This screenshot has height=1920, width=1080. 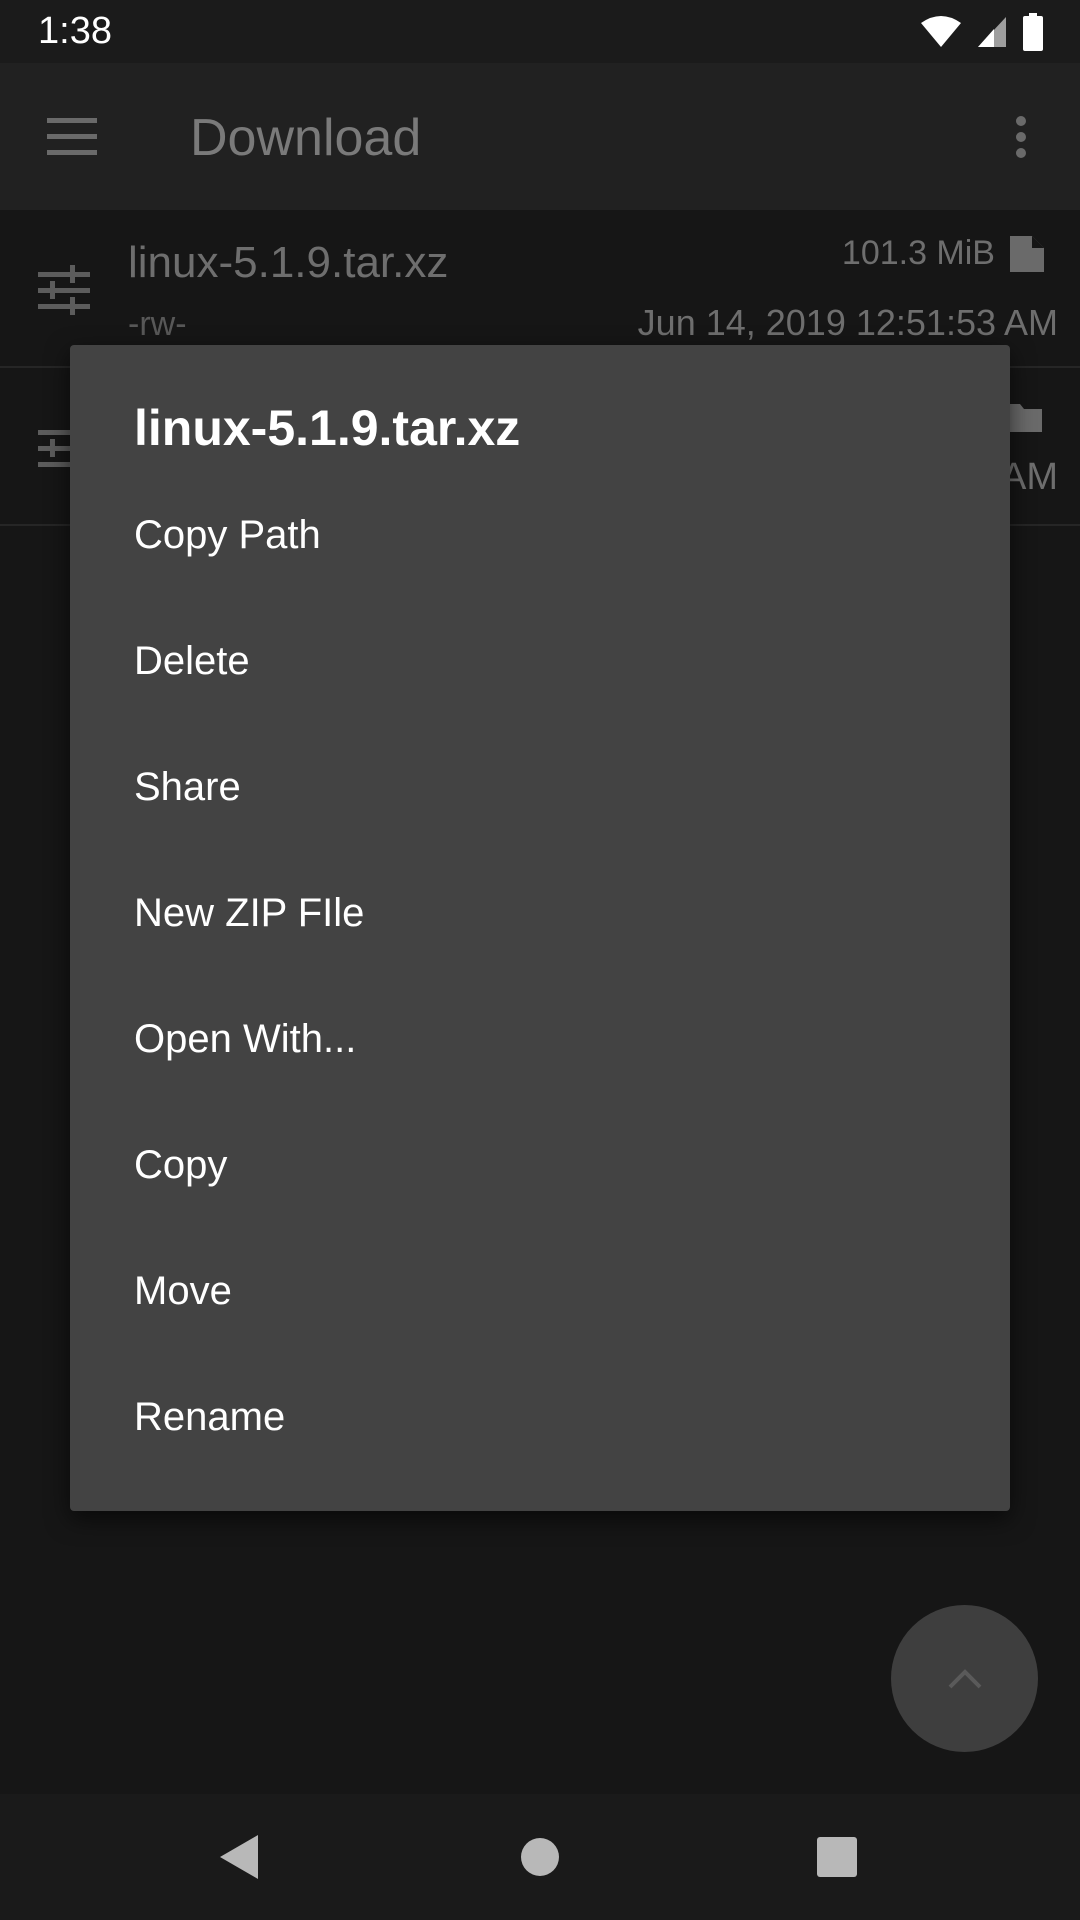 What do you see at coordinates (992, 32) in the screenshot?
I see `cell-signal-icon` at bounding box center [992, 32].